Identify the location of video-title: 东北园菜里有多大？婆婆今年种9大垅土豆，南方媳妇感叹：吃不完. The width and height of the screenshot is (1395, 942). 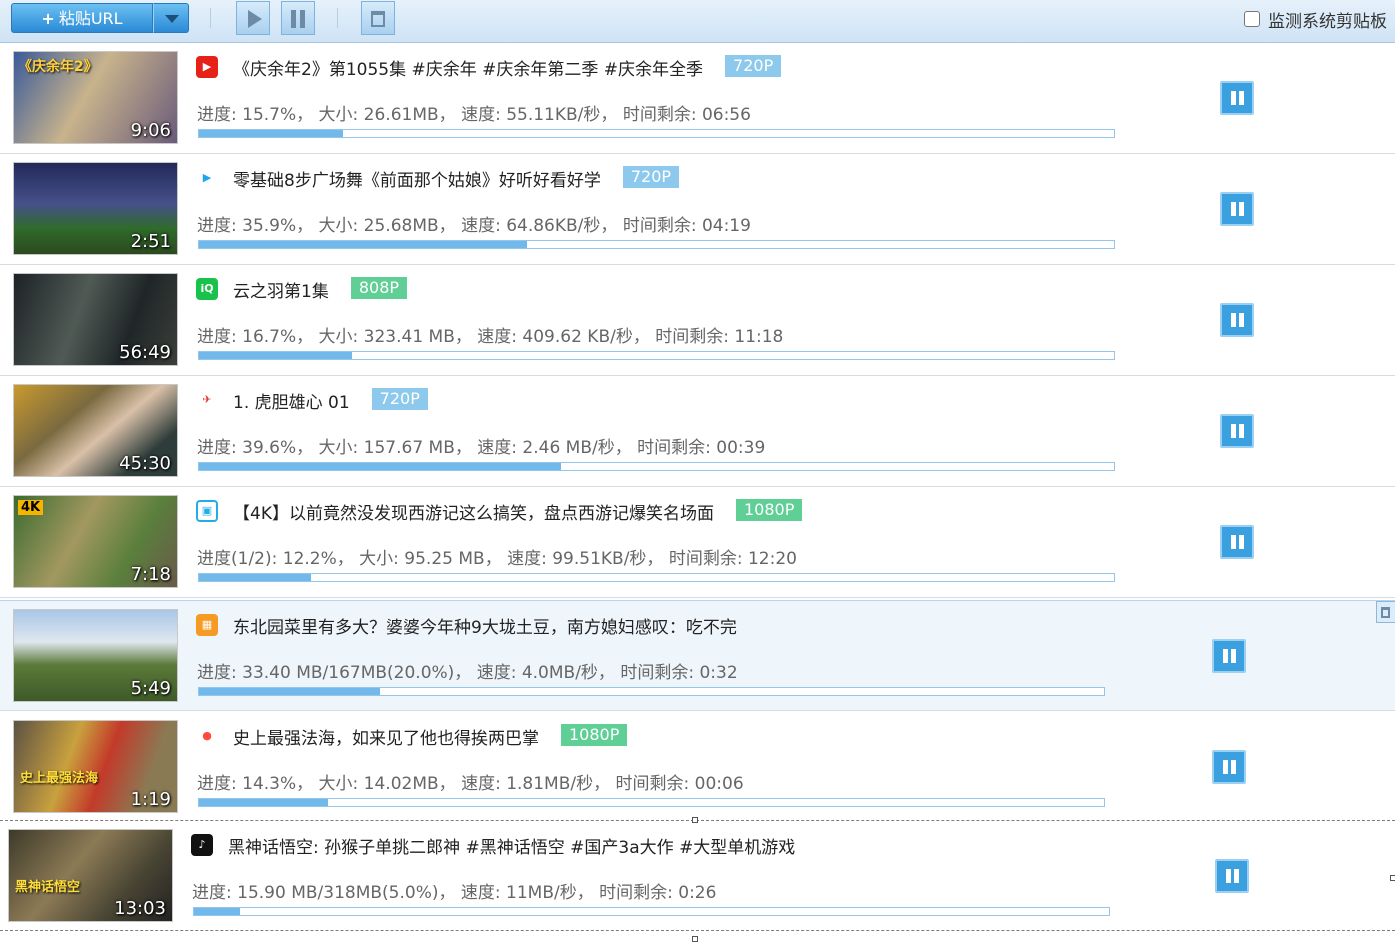
(485, 625).